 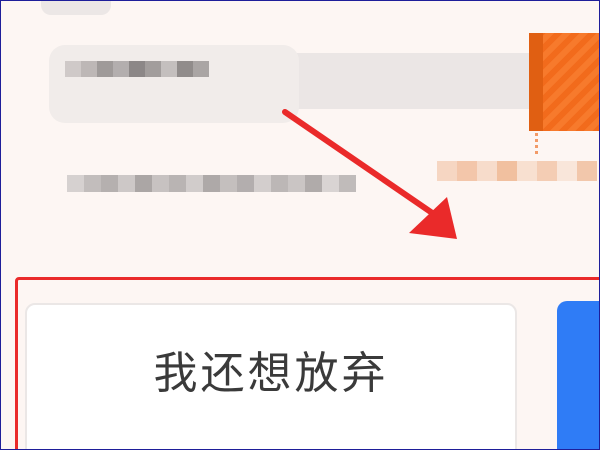 I want to click on blurred-card, so click(x=174, y=84).